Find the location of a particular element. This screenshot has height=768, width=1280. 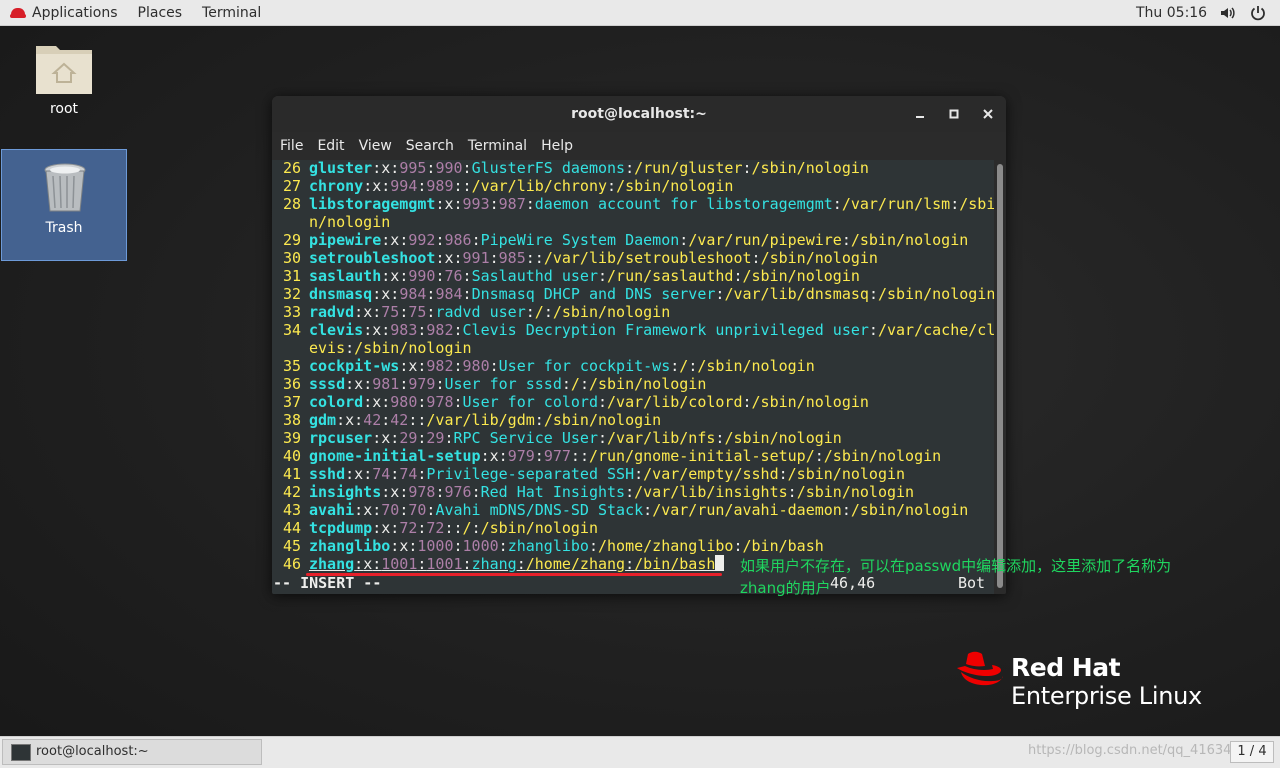

field-gid: 42 is located at coordinates (399, 420).